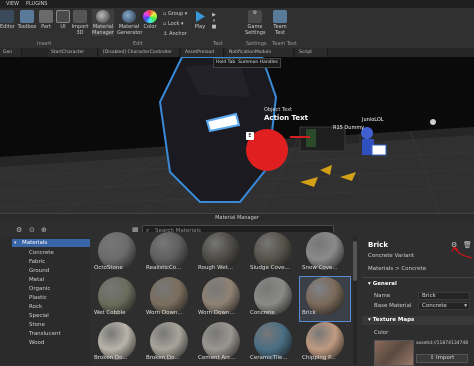 The image size is (474, 366). What do you see at coordinates (349, 128) in the screenshot?
I see `r15-dummy-label: R15 Dummy` at bounding box center [349, 128].